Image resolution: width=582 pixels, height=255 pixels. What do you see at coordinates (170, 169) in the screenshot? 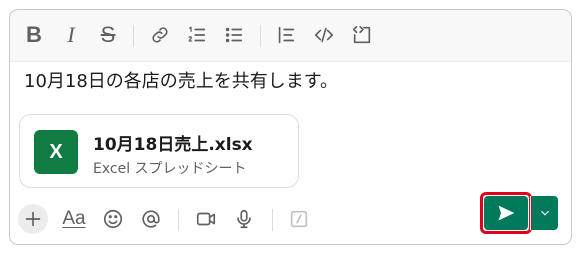
I see `attachment-file-type: Excel スプレッドシート` at bounding box center [170, 169].